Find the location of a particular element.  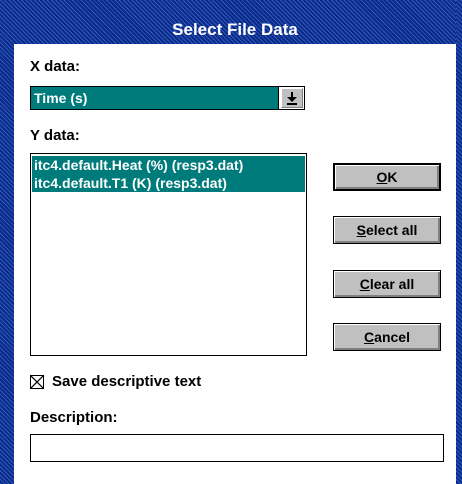

dropdown-arrow-icon is located at coordinates (292, 98).